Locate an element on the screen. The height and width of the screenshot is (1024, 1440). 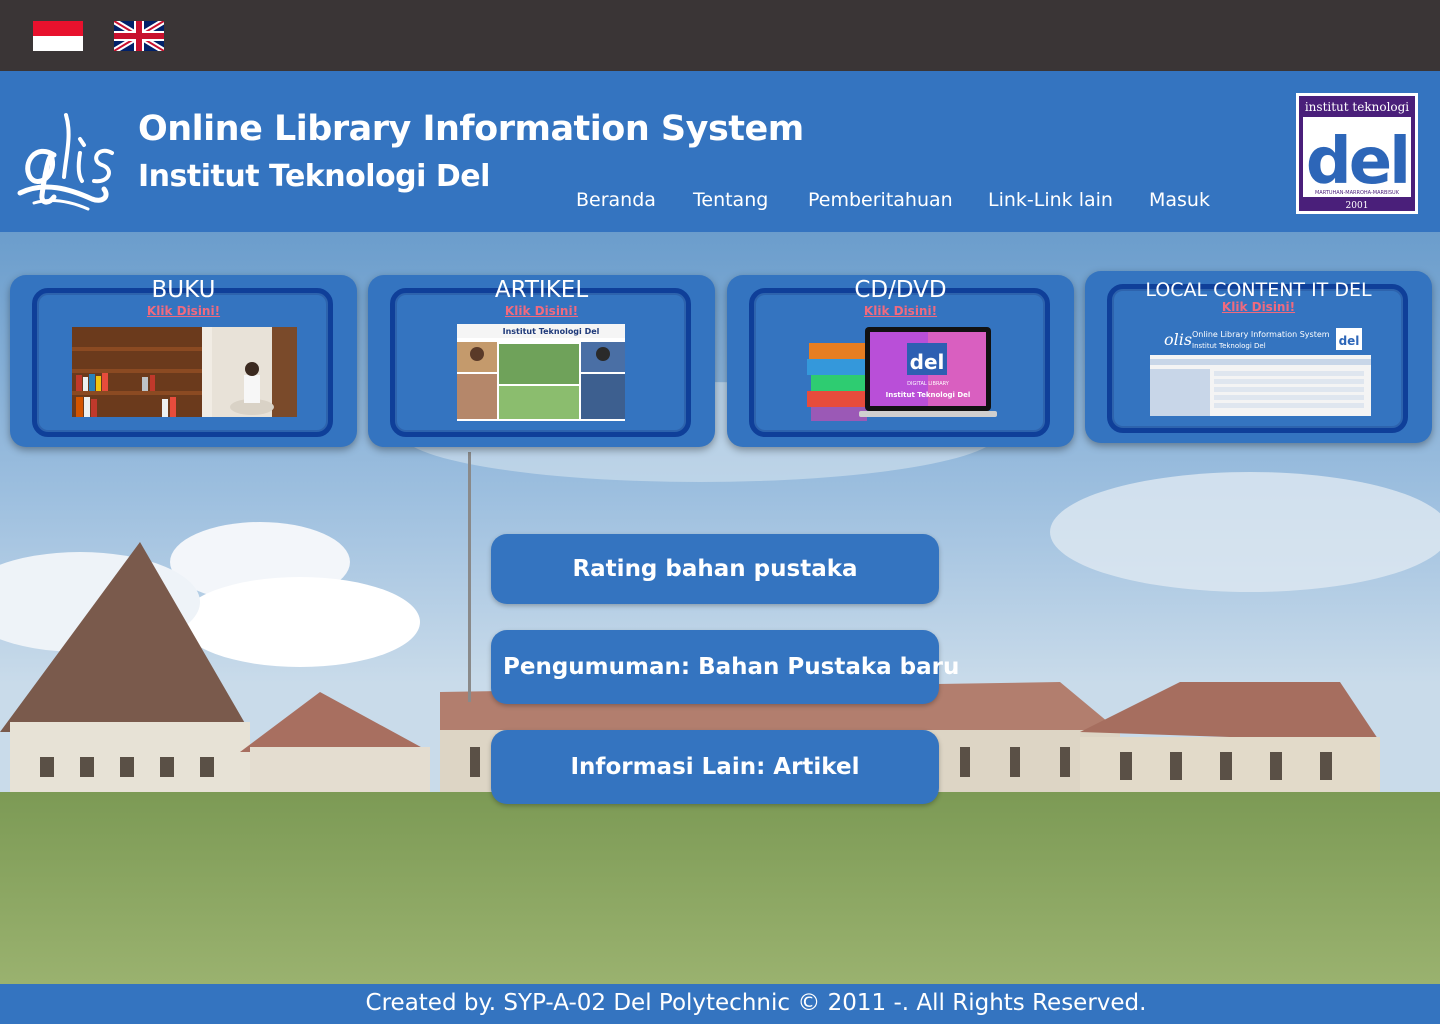
svg-text: 2001 is located at coordinates (1357, 206).